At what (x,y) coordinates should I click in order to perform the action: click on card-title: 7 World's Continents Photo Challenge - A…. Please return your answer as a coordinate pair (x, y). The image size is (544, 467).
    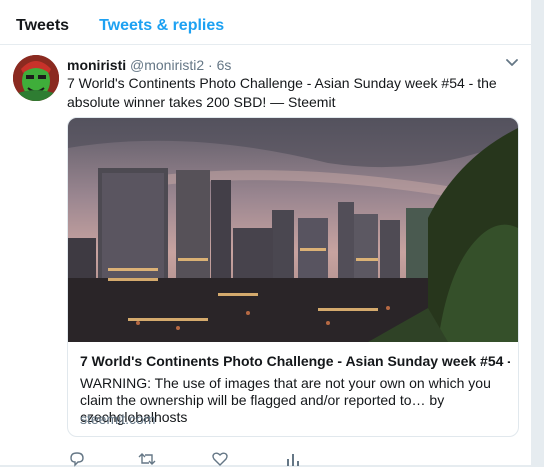
    Looking at the image, I should click on (295, 361).